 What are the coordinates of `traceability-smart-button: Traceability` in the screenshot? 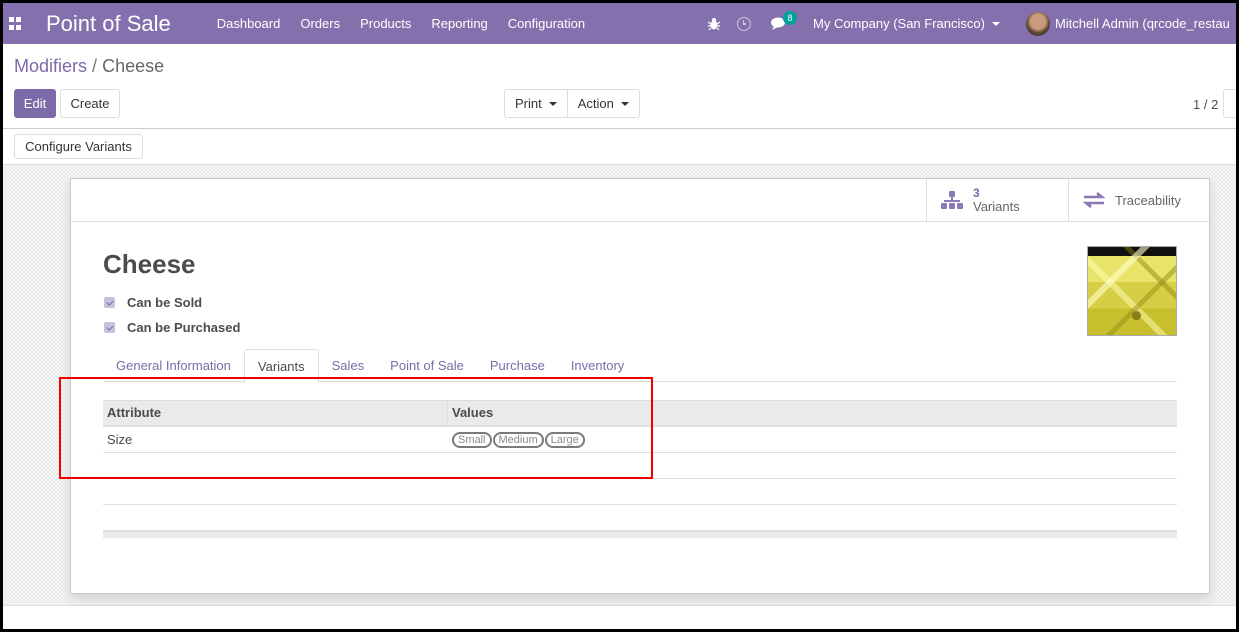 It's located at (1139, 200).